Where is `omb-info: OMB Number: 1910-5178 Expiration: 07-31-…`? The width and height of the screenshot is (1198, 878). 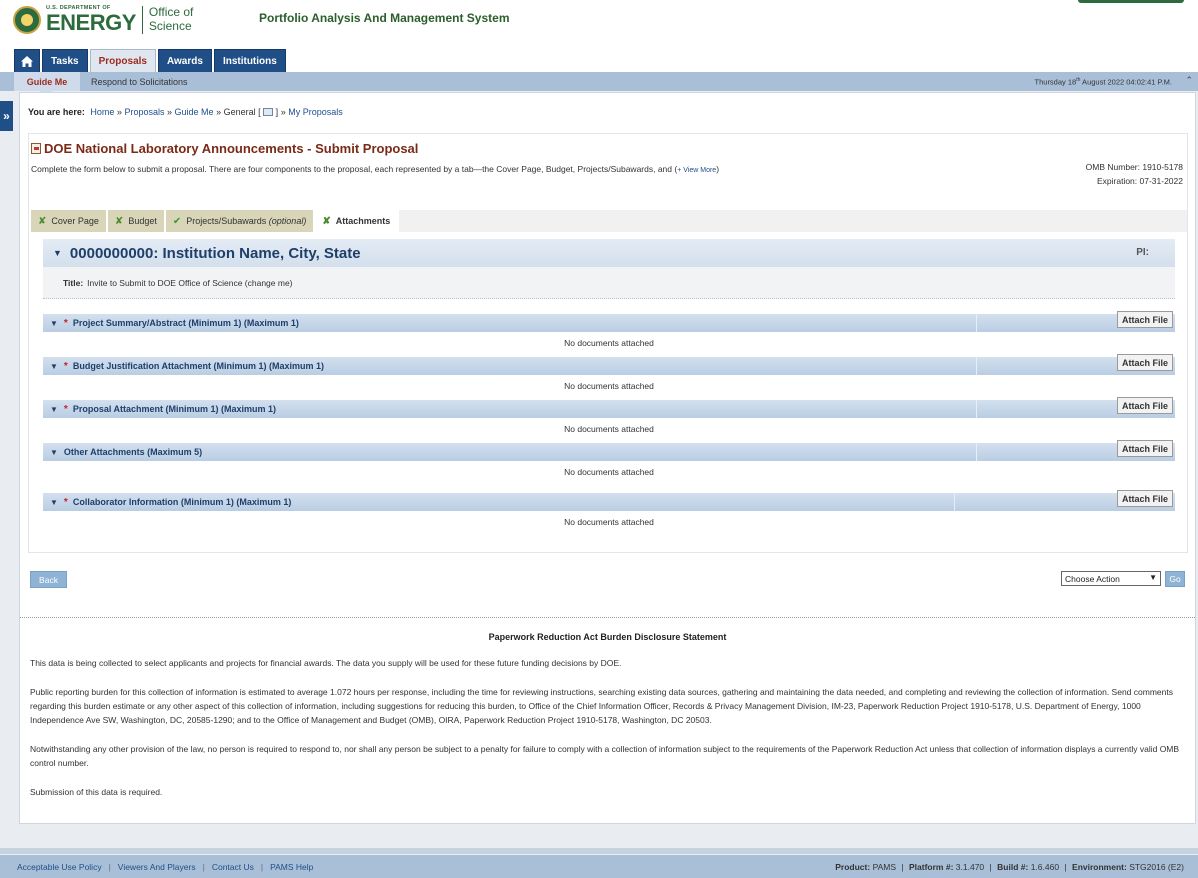 omb-info: OMB Number: 1910-5178 Expiration: 07-31-… is located at coordinates (1134, 174).